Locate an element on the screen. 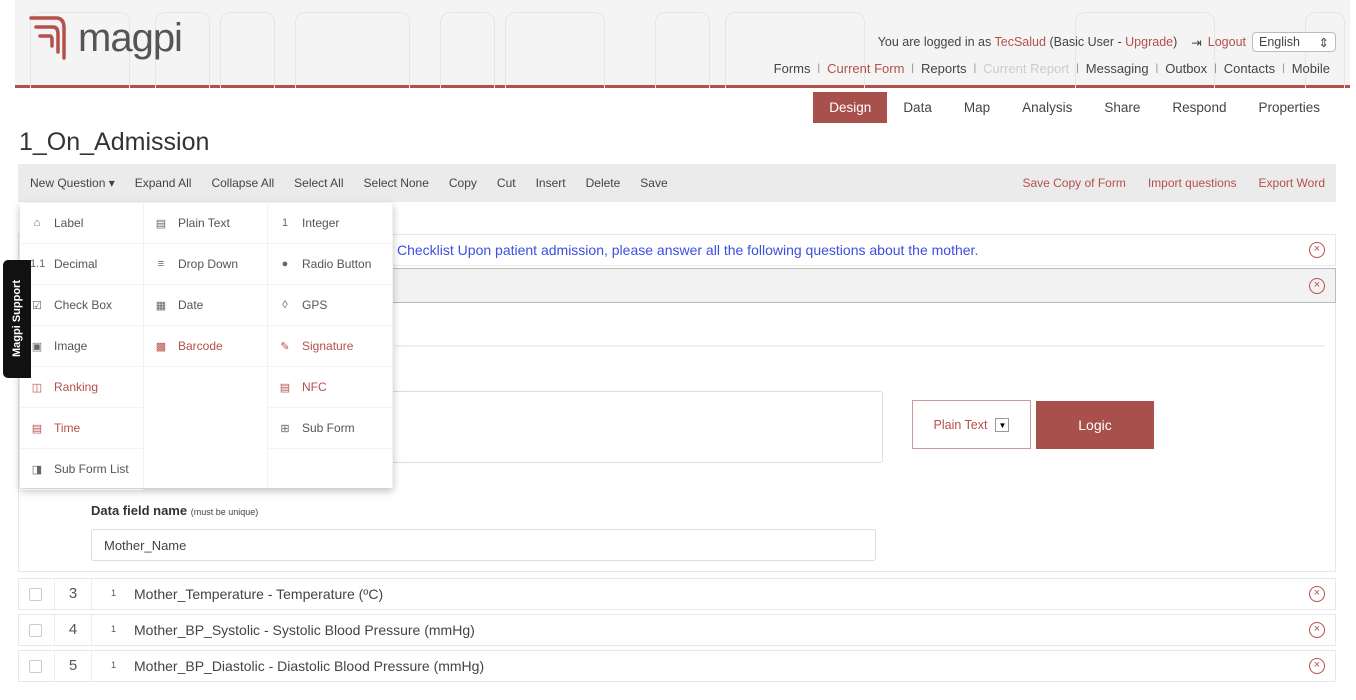  new-question-button: New Question ▾ is located at coordinates (71, 183).